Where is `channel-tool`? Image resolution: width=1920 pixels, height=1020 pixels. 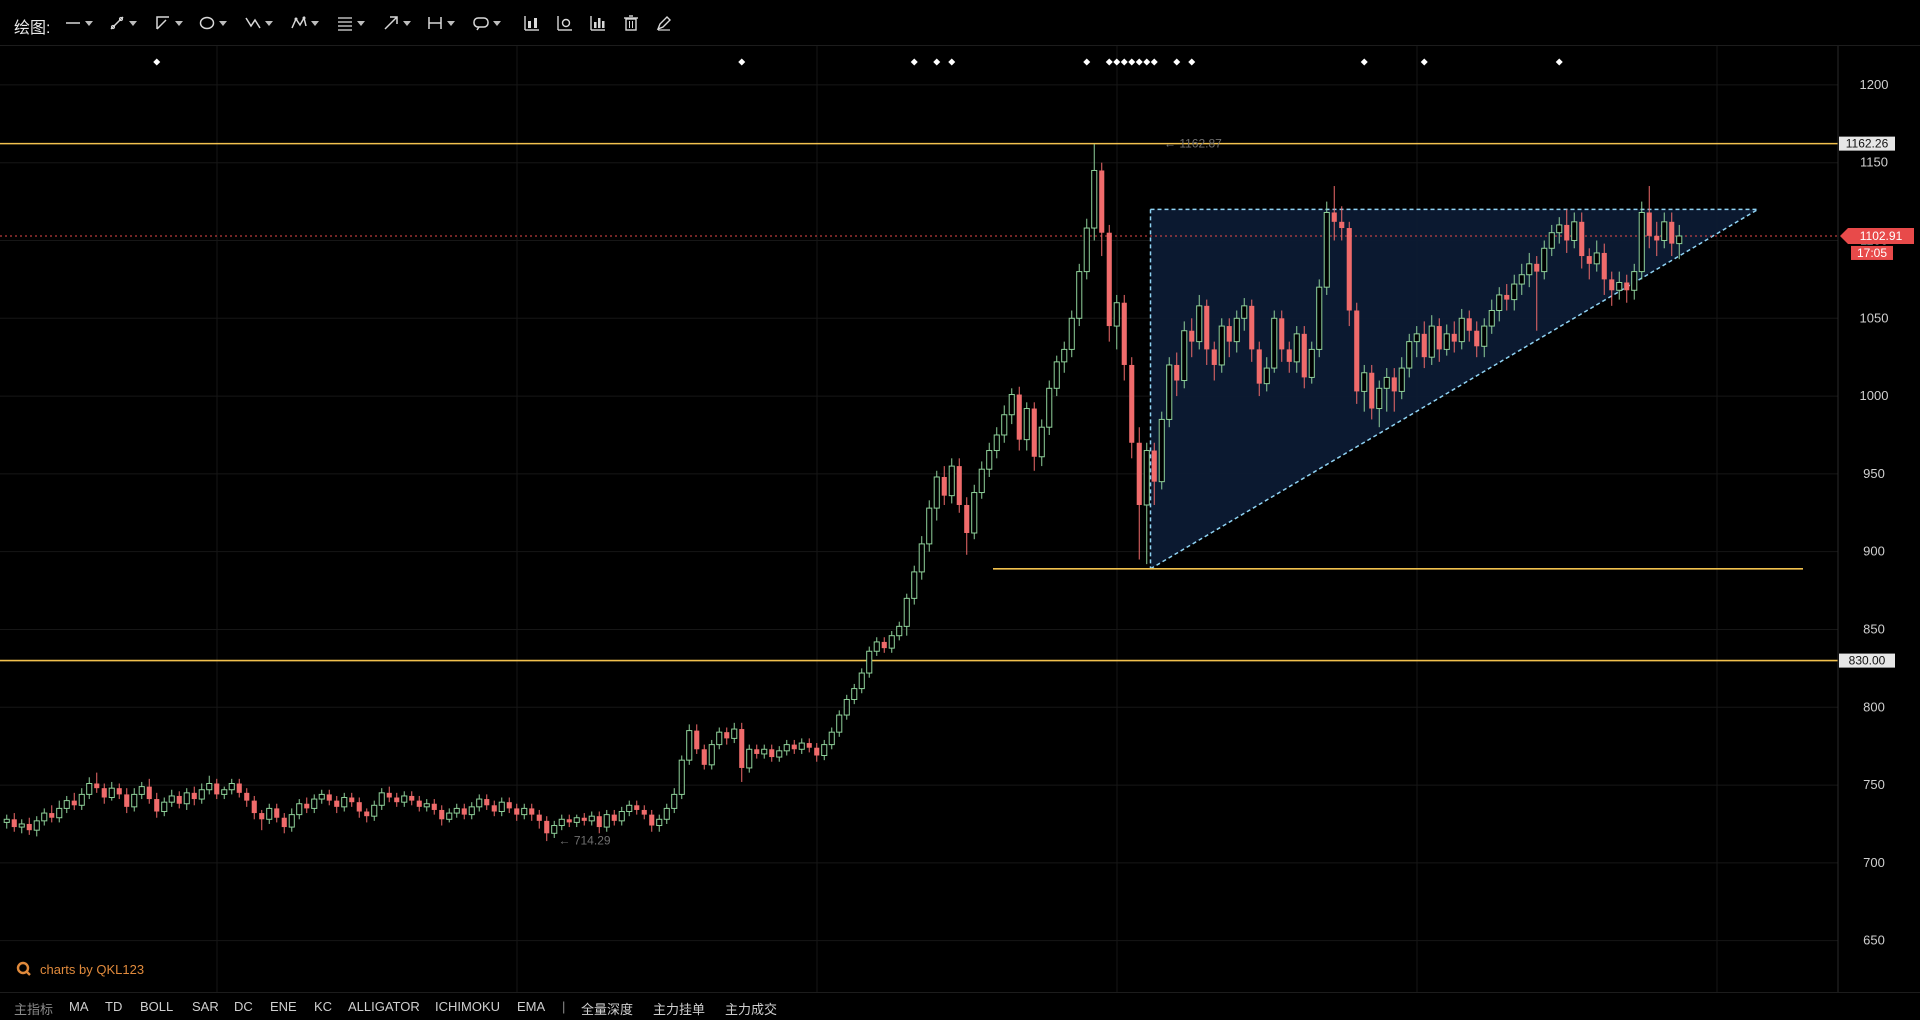
channel-tool is located at coordinates (168, 23).